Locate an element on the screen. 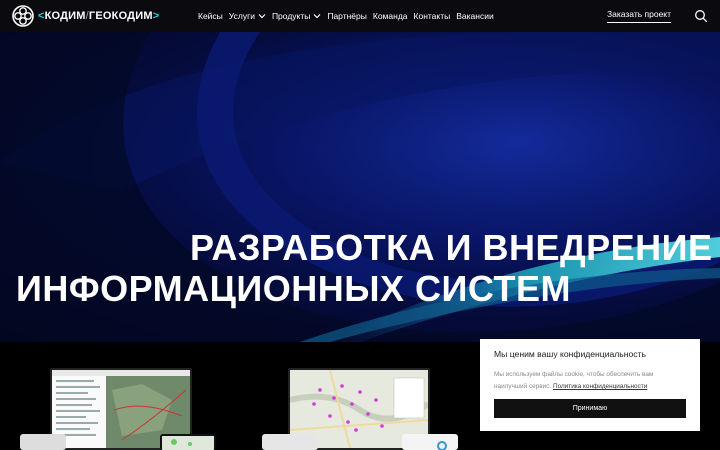 Image resolution: width=720 pixels, height=450 pixels. nav-item-services: Услуги is located at coordinates (247, 16).